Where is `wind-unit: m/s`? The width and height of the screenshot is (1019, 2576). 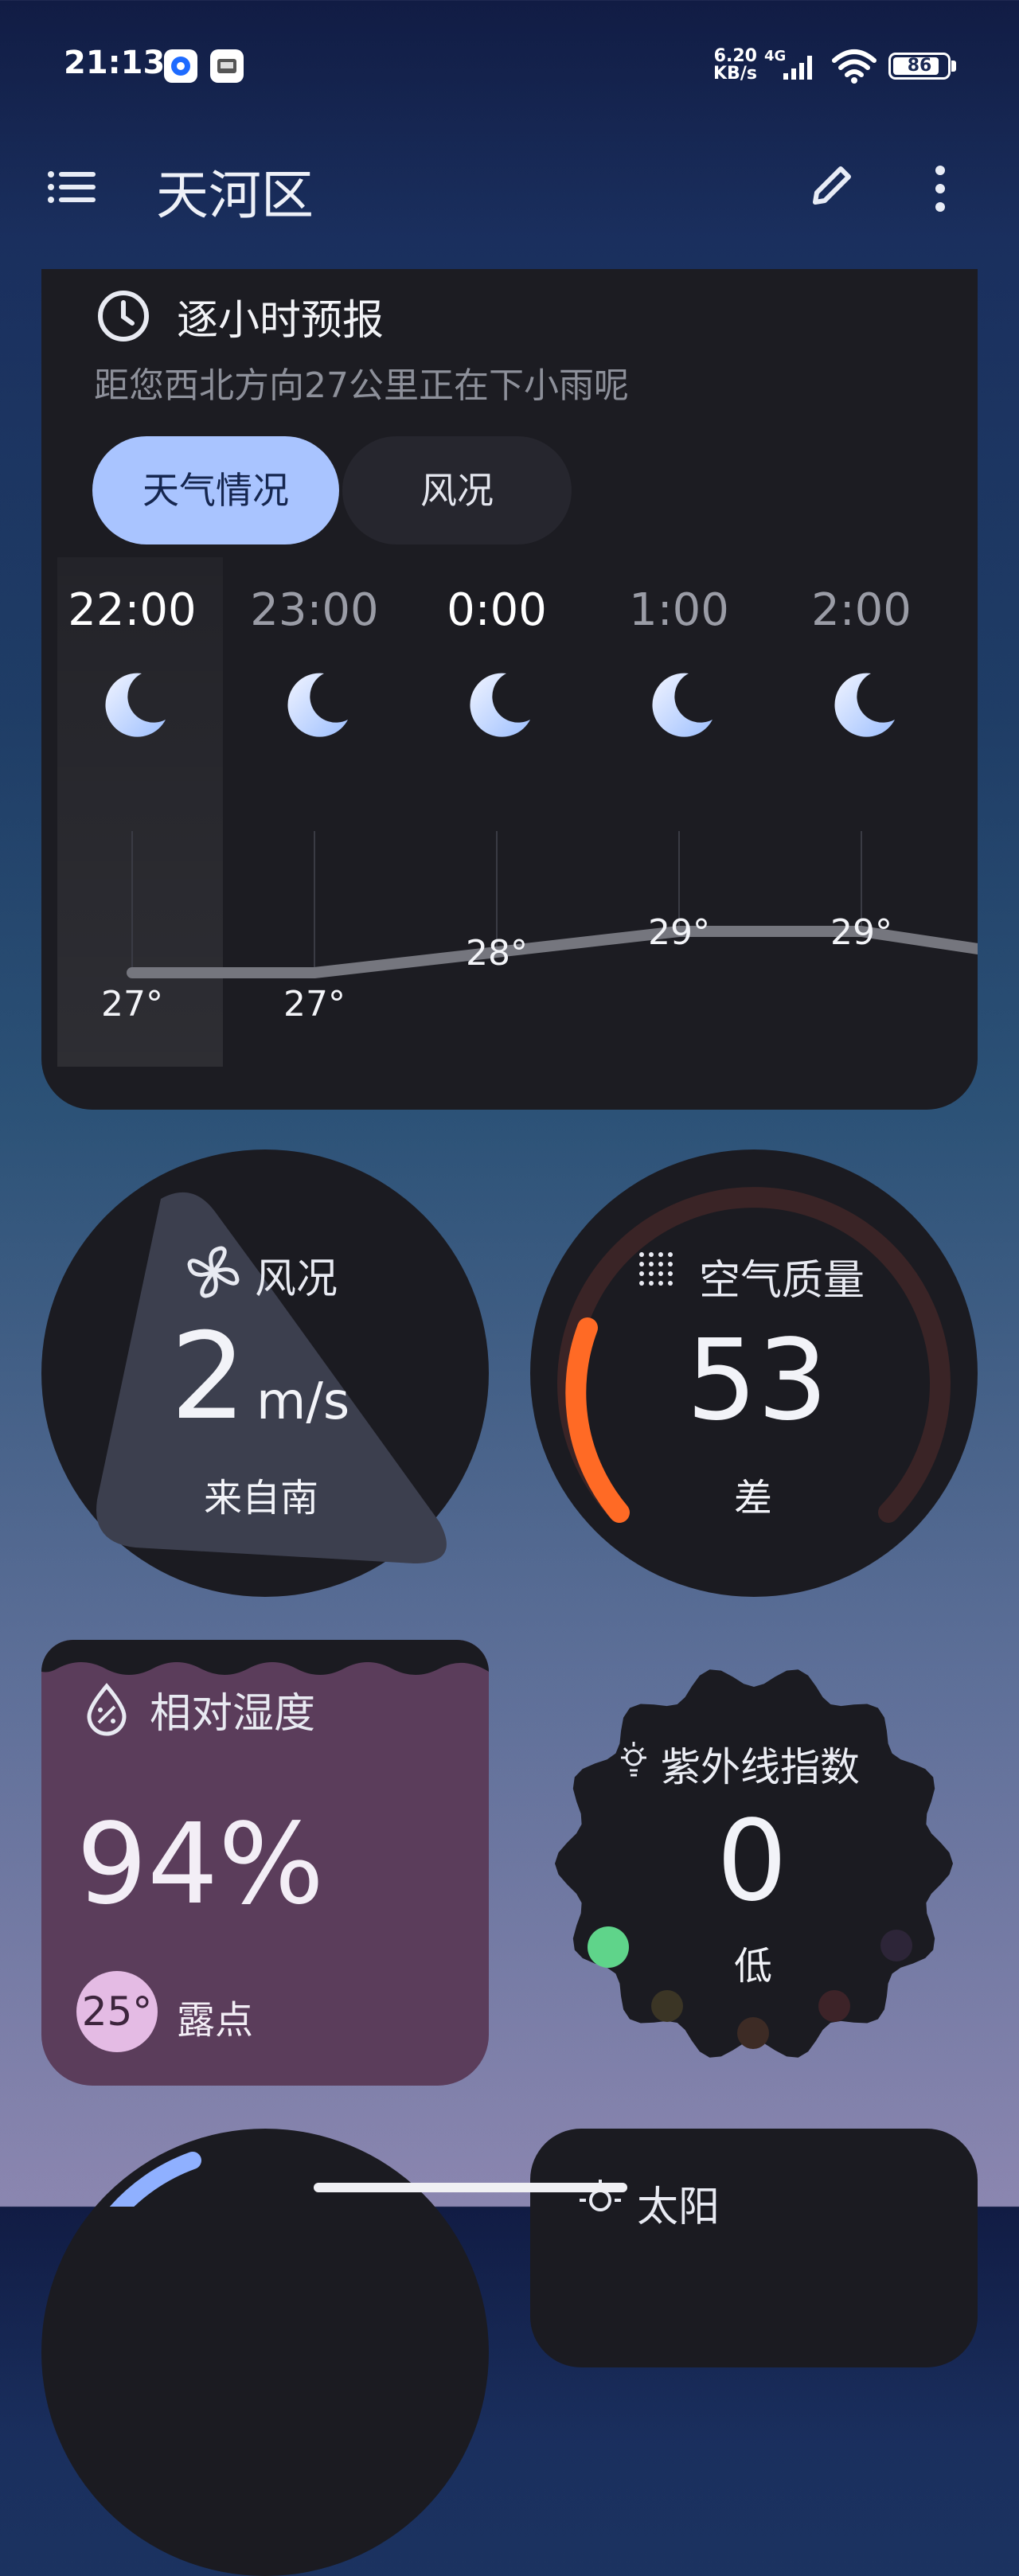 wind-unit: m/s is located at coordinates (303, 1401).